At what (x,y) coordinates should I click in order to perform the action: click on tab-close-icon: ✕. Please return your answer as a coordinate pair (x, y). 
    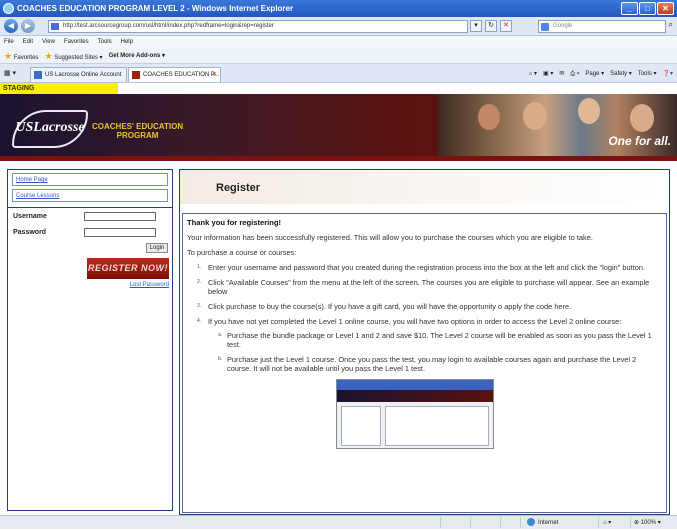
    Looking at the image, I should click on (214, 75).